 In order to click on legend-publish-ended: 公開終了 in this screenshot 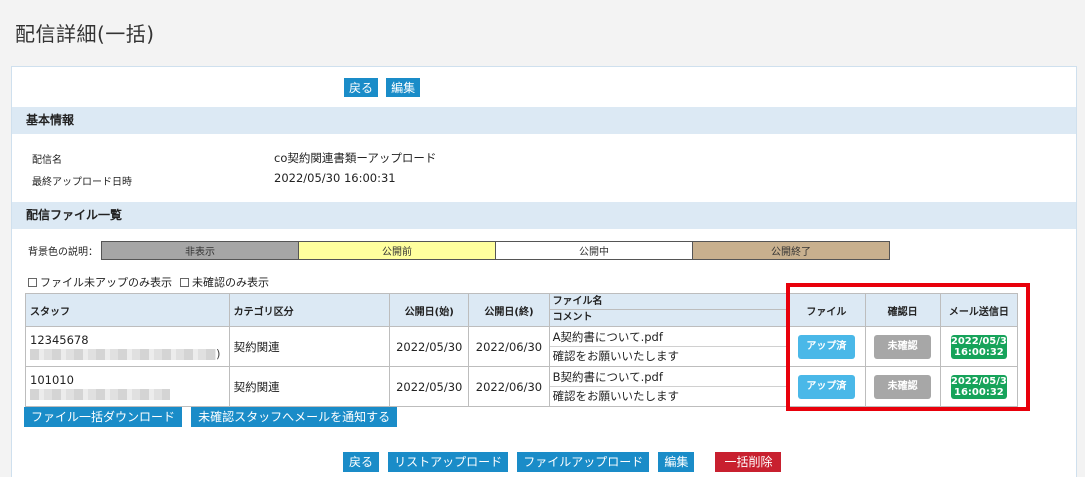, I will do `click(791, 250)`.